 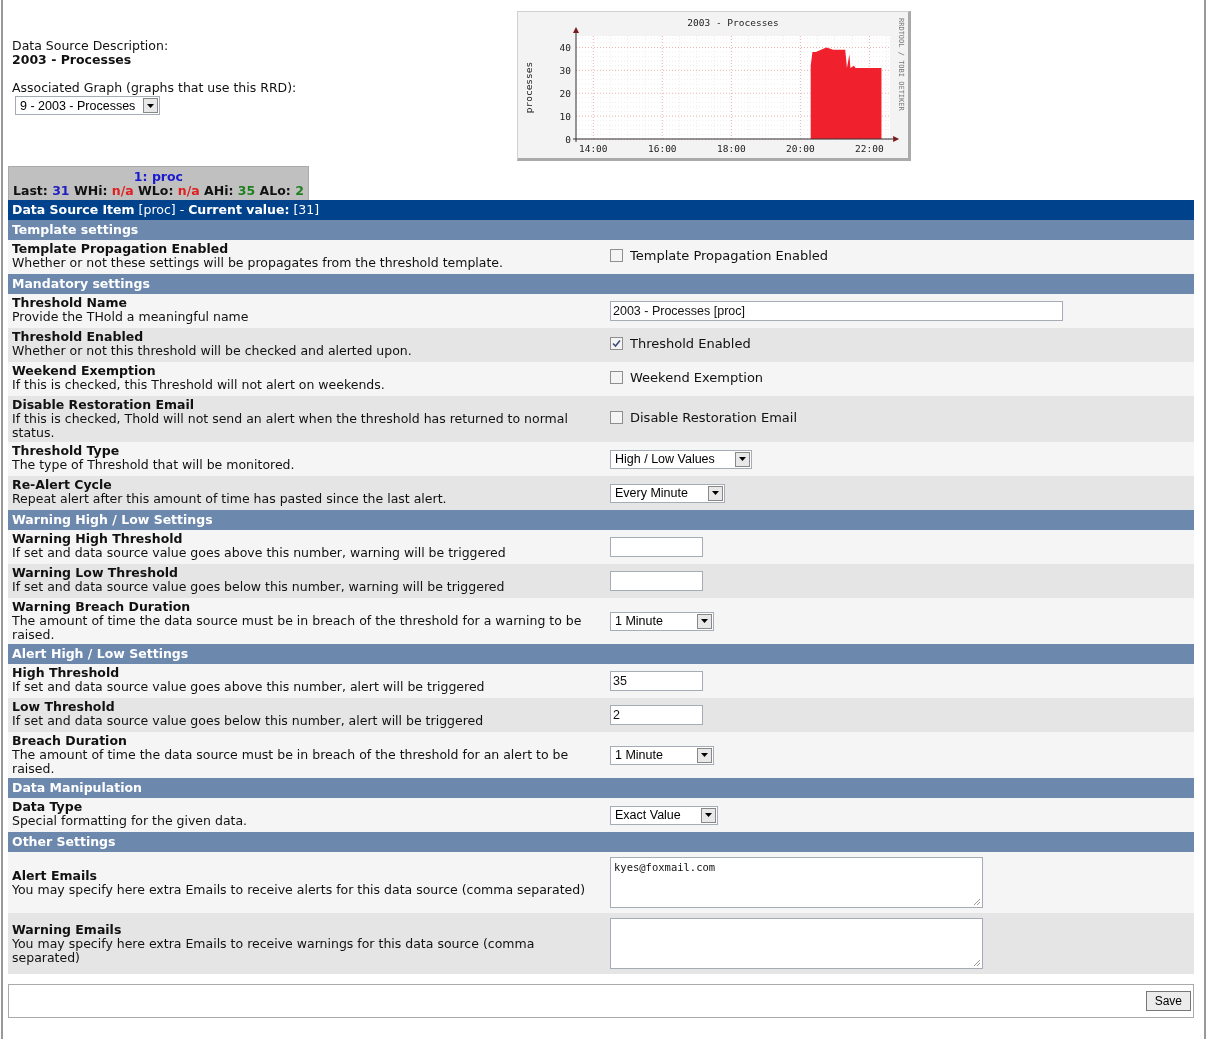 What do you see at coordinates (664, 815) in the screenshot?
I see `dropdown: Exact Value` at bounding box center [664, 815].